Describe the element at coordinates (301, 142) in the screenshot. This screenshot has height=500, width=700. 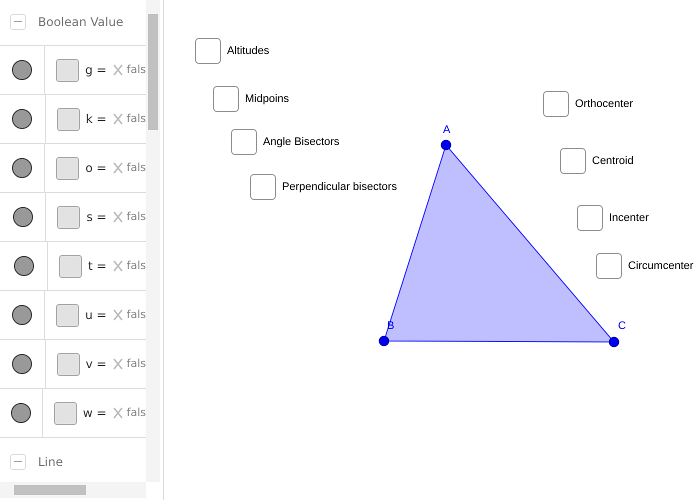
I see `checkbox-label: Angle Bisectors` at that location.